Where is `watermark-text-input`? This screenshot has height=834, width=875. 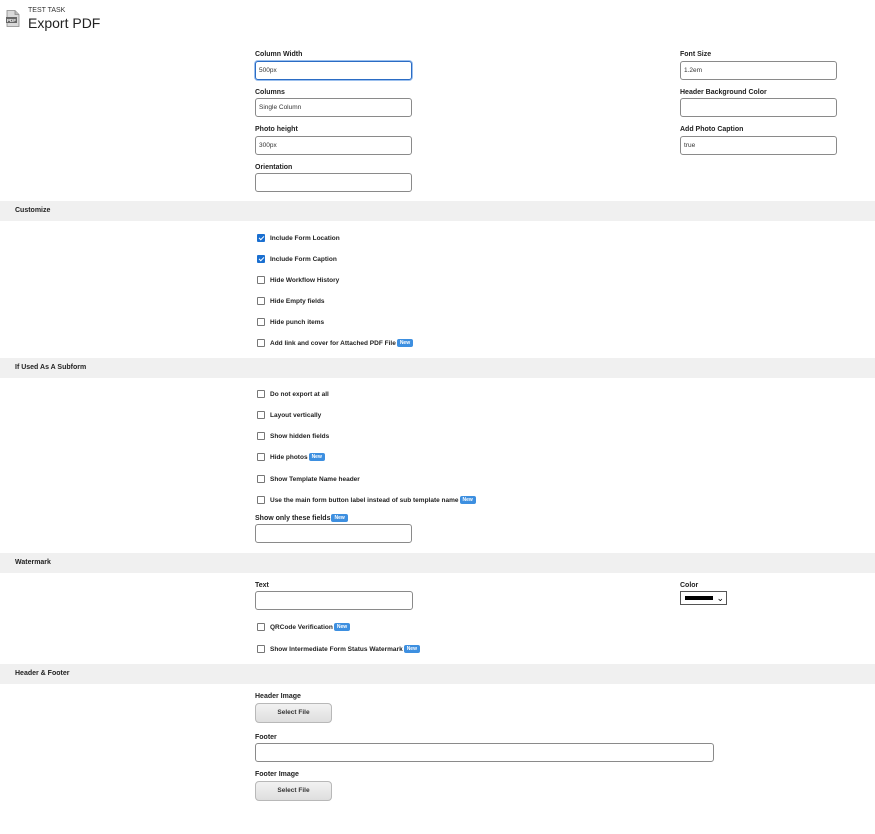
watermark-text-input is located at coordinates (334, 600).